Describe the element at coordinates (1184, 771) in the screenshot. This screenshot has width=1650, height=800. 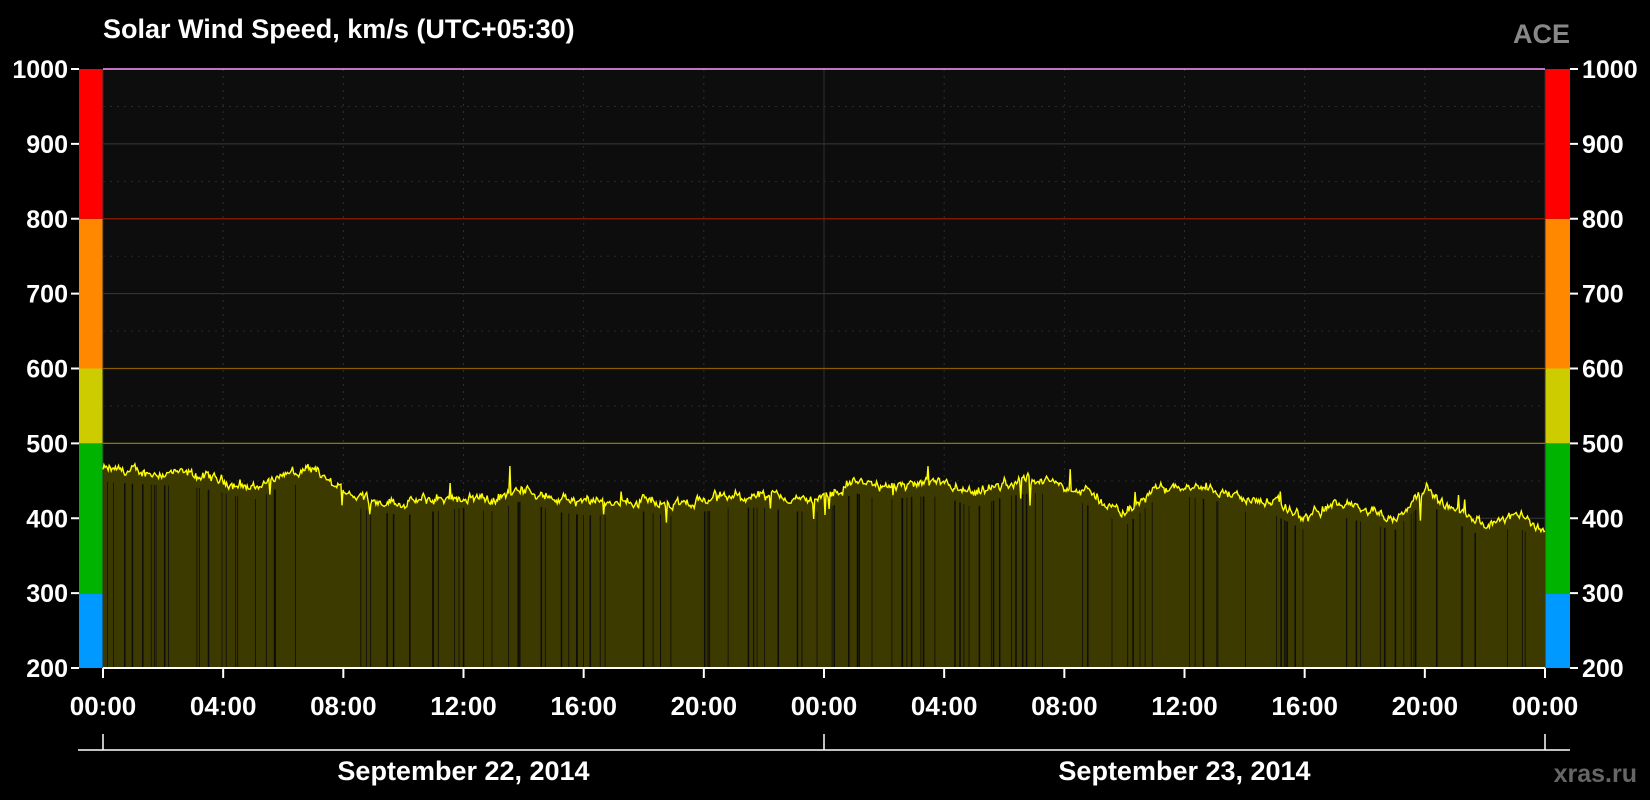
I see `date-label: September 23, 2014` at that location.